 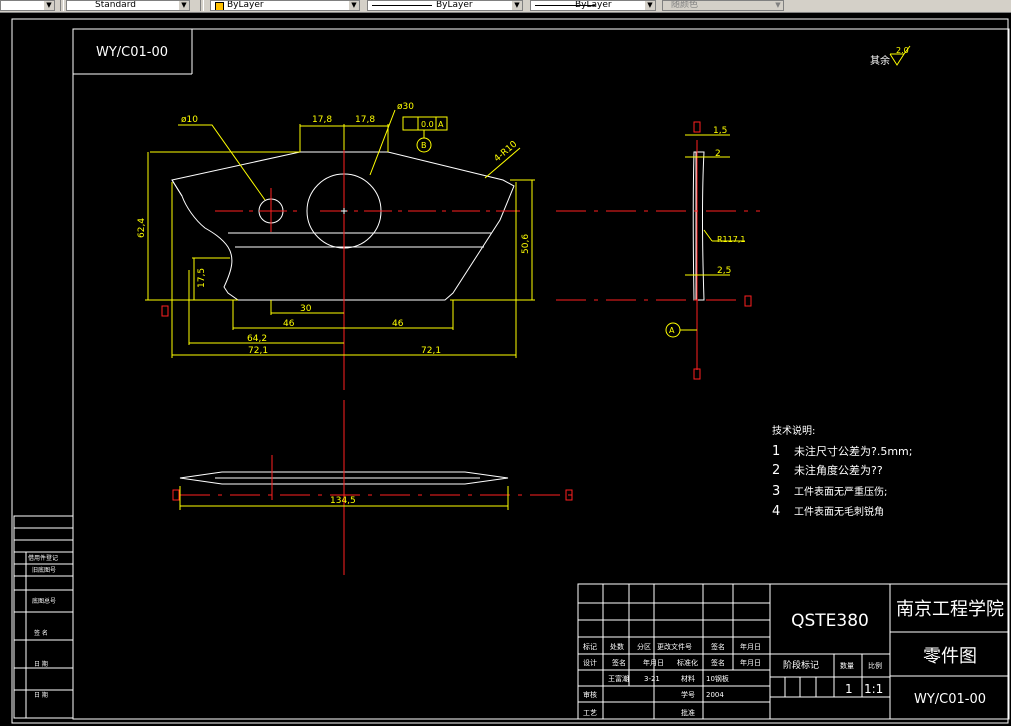 I want to click on tb-cell: 更改文件号, so click(x=674, y=646).